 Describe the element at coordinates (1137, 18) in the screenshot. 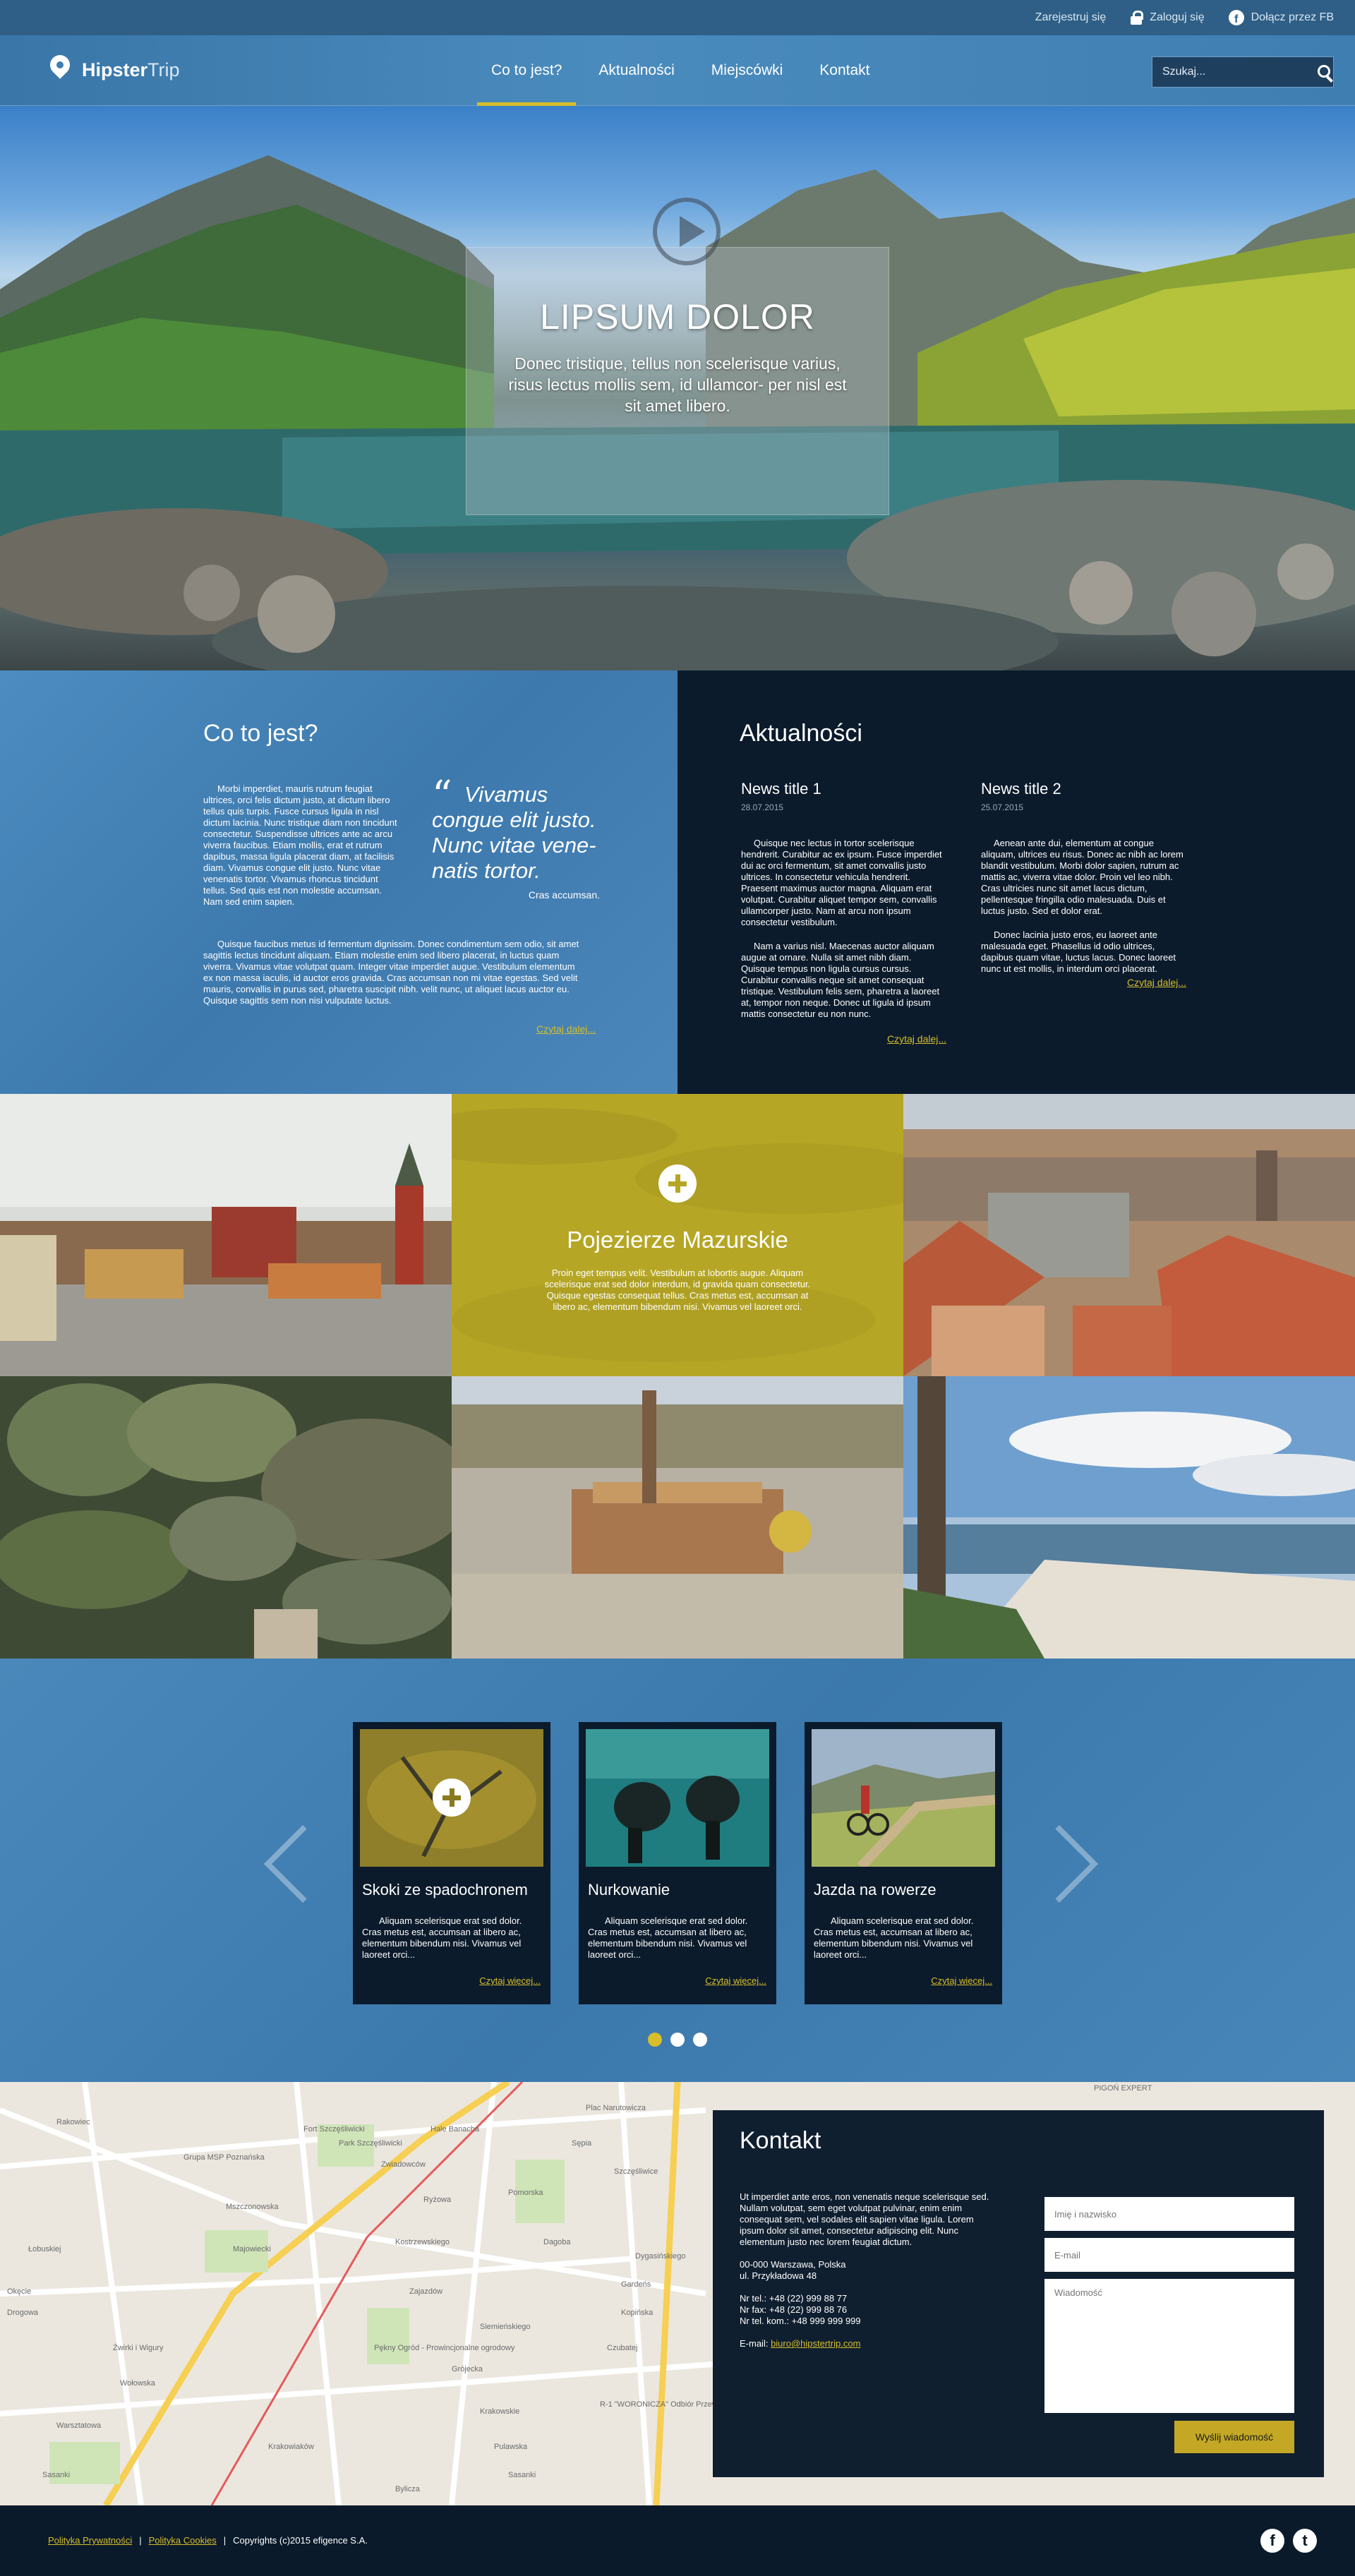

I see `lock-icon` at that location.